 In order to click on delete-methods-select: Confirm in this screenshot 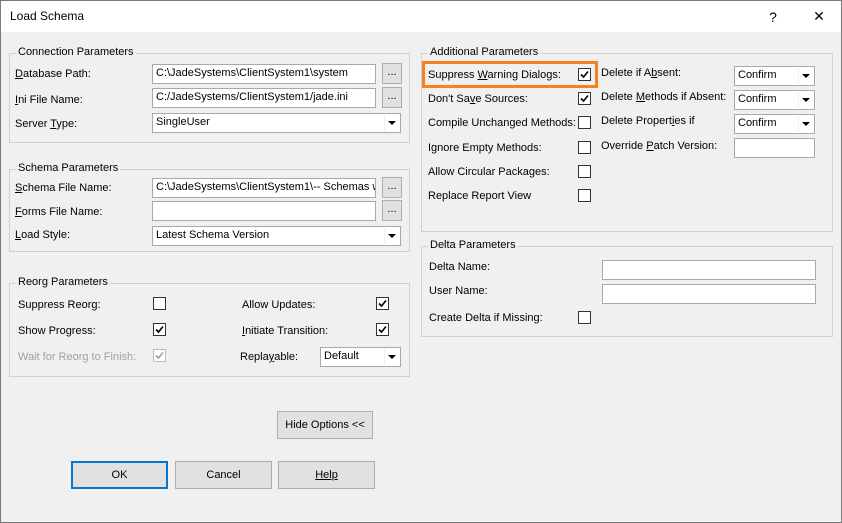, I will do `click(774, 100)`.